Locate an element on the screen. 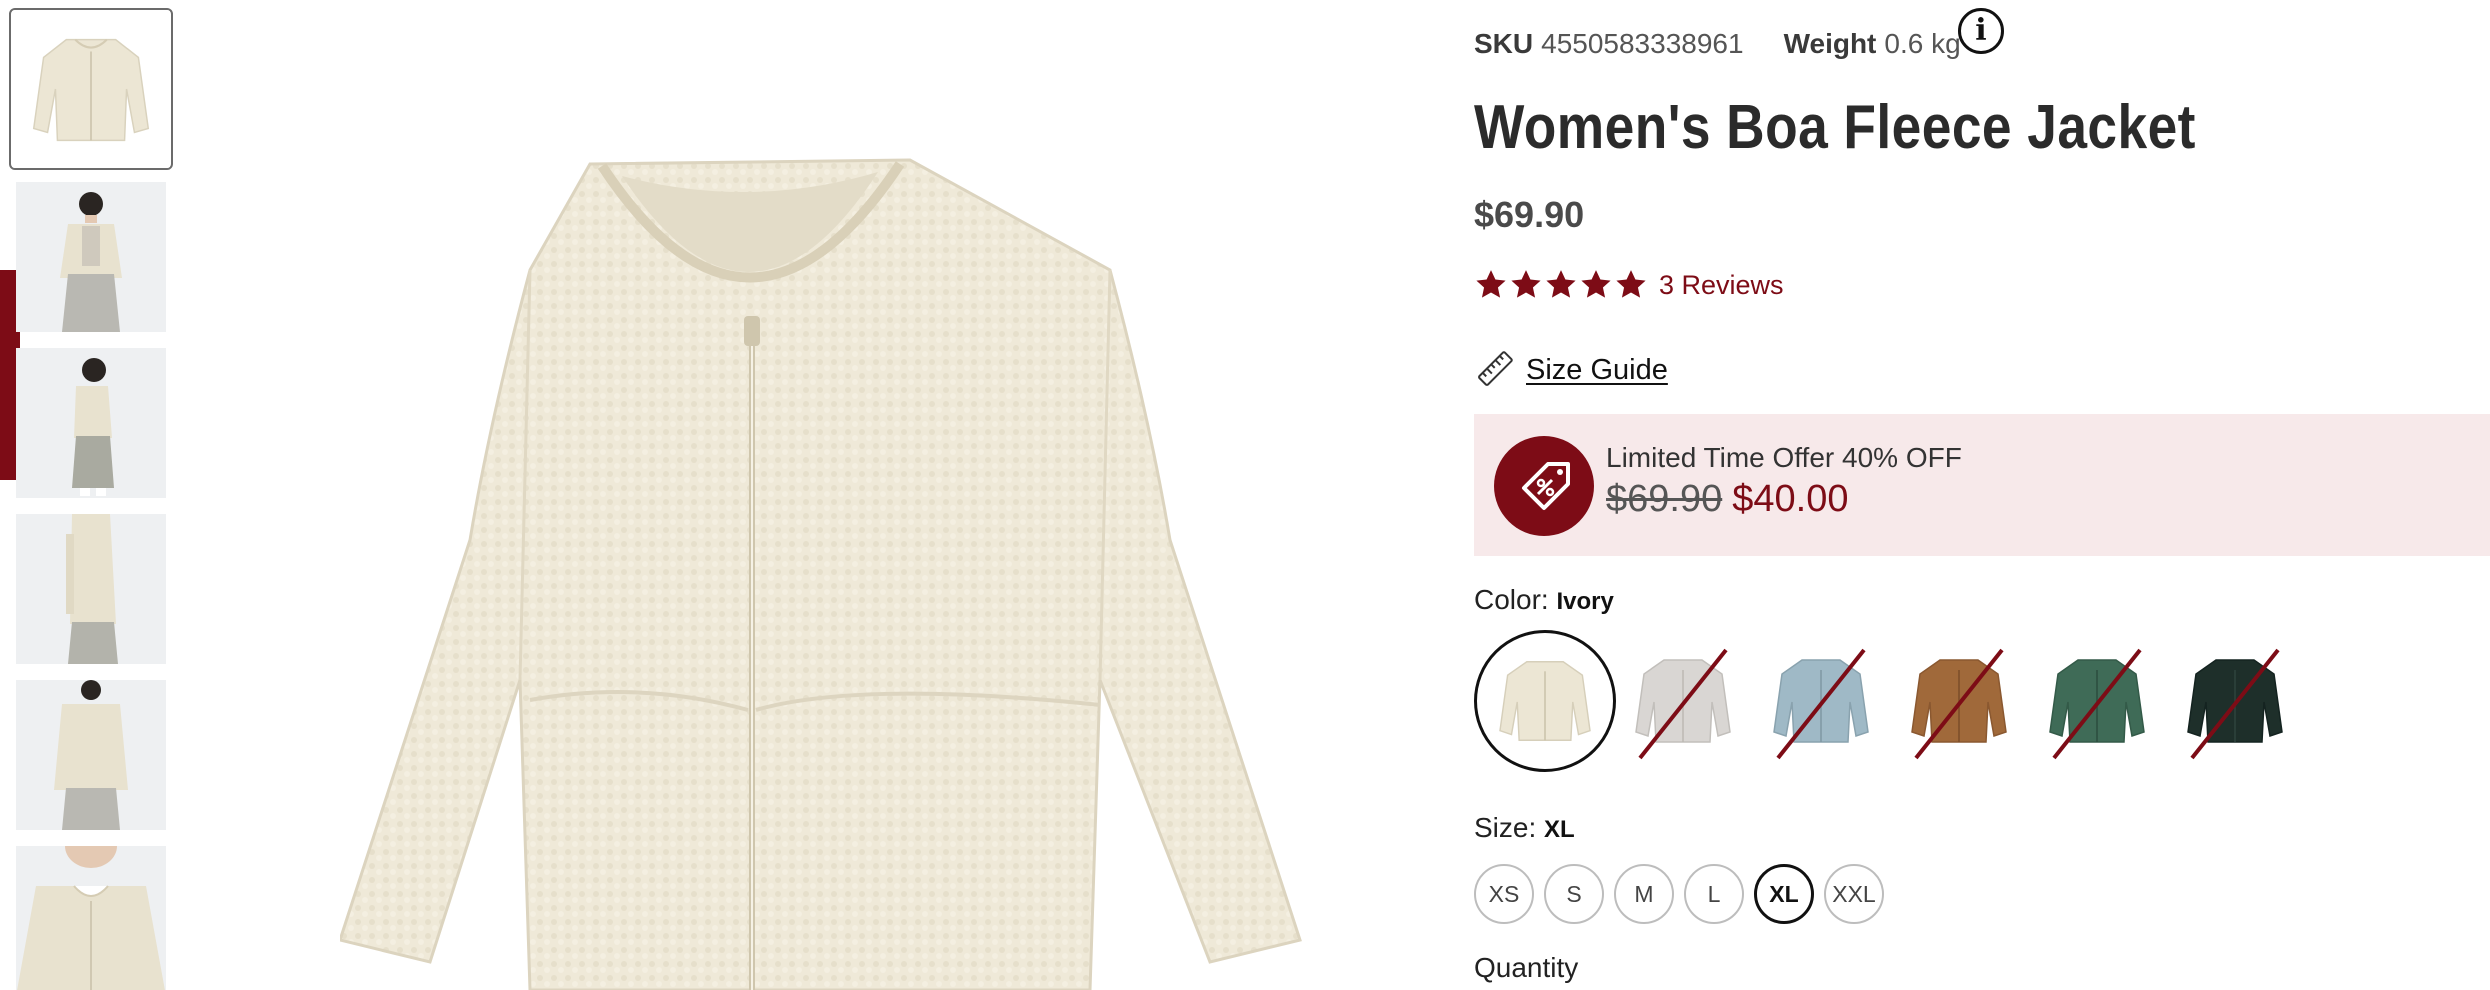  size-option-s: S is located at coordinates (1574, 894).